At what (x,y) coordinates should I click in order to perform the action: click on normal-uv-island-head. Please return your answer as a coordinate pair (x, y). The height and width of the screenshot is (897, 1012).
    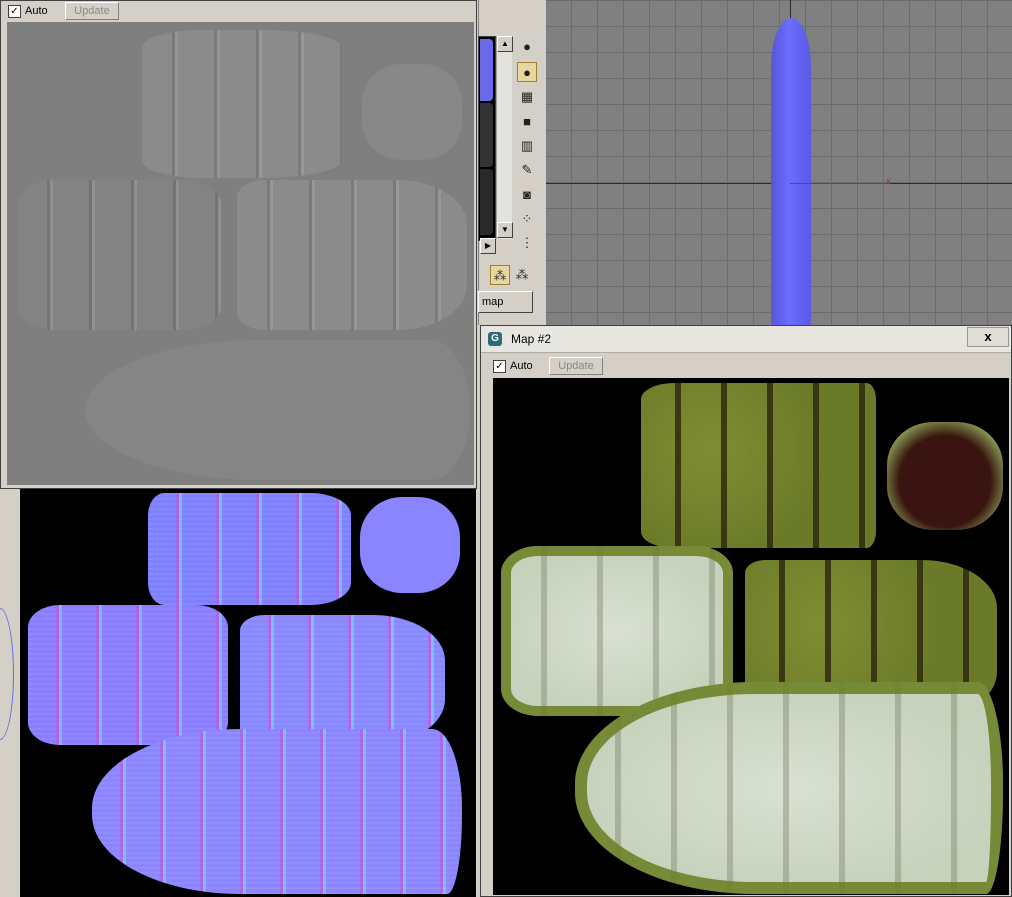
    Looking at the image, I should click on (277, 811).